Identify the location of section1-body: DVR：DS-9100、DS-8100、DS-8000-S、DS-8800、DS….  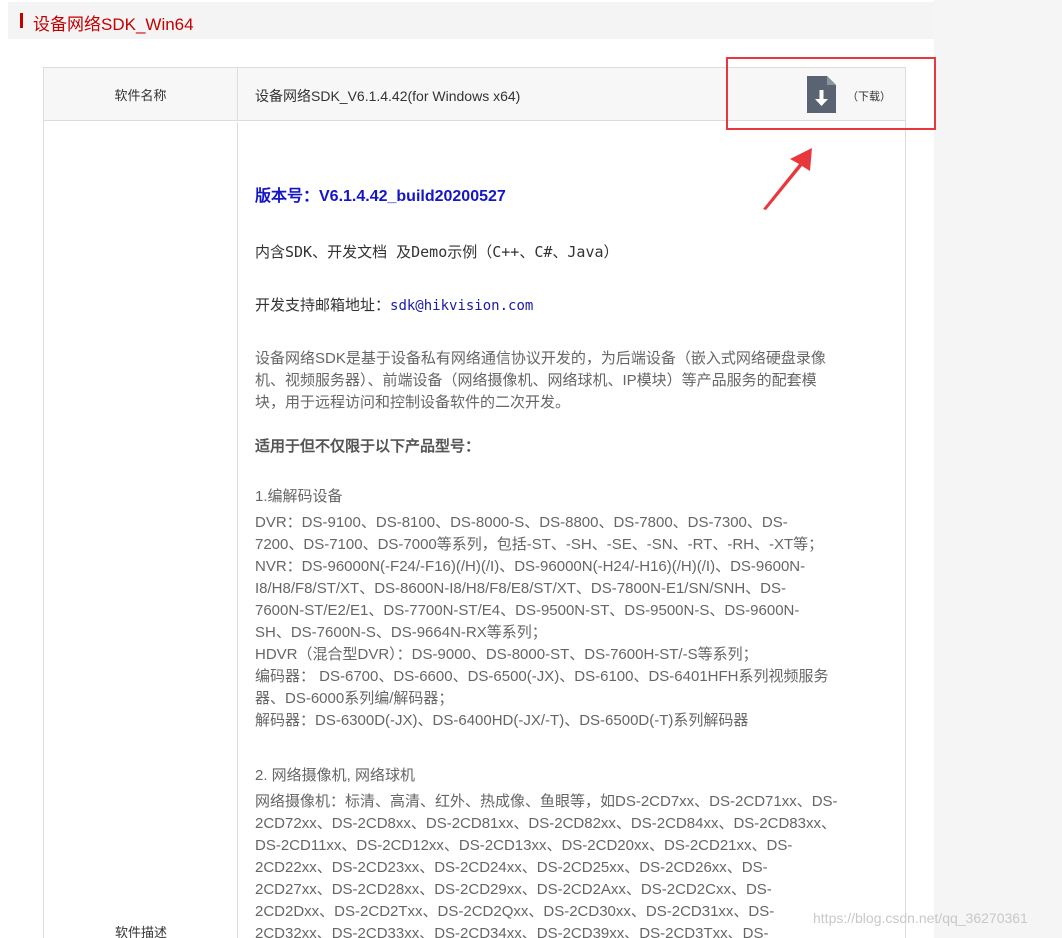
(570, 622).